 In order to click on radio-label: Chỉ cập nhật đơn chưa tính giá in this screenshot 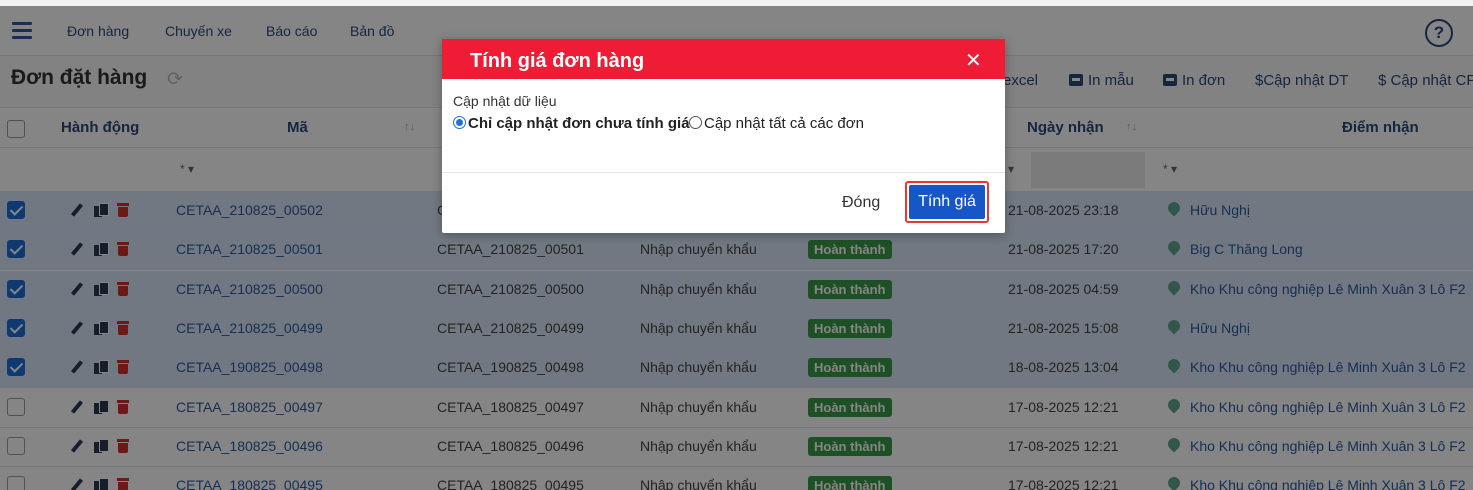, I will do `click(579, 123)`.